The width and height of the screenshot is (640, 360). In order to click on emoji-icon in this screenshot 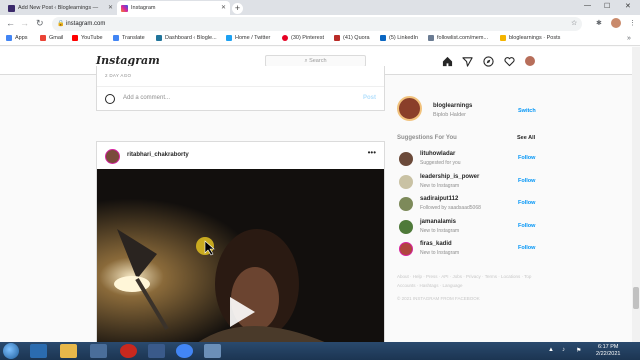, I will do `click(110, 99)`.